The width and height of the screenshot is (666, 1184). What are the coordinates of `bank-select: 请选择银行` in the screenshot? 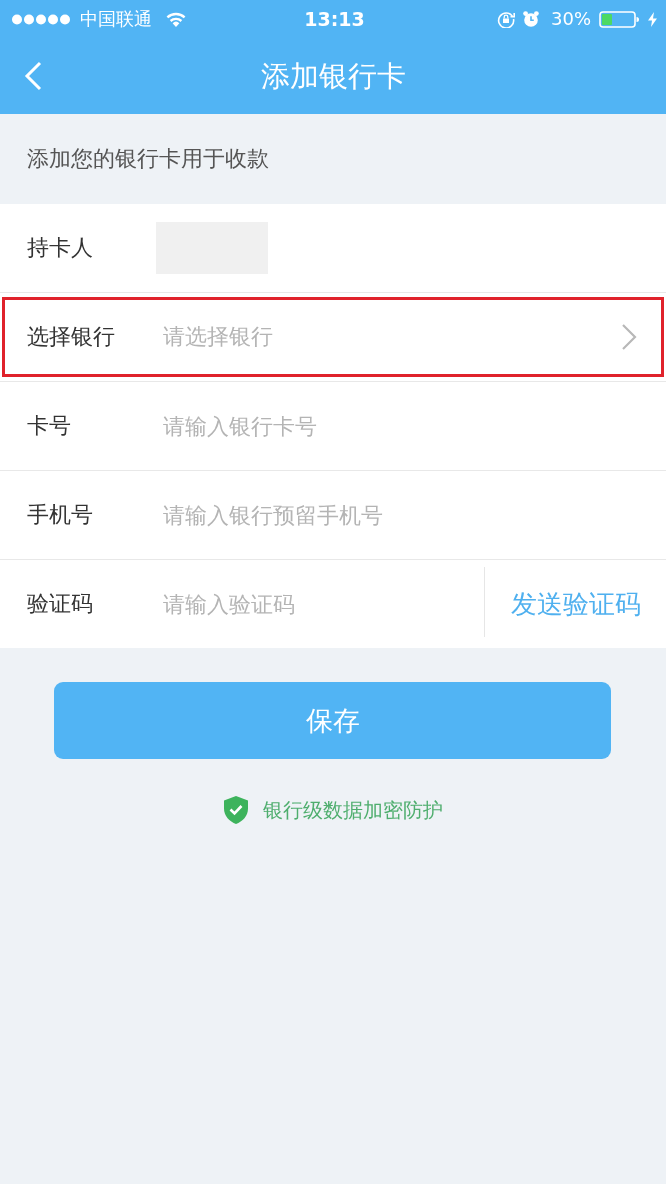 It's located at (411, 337).